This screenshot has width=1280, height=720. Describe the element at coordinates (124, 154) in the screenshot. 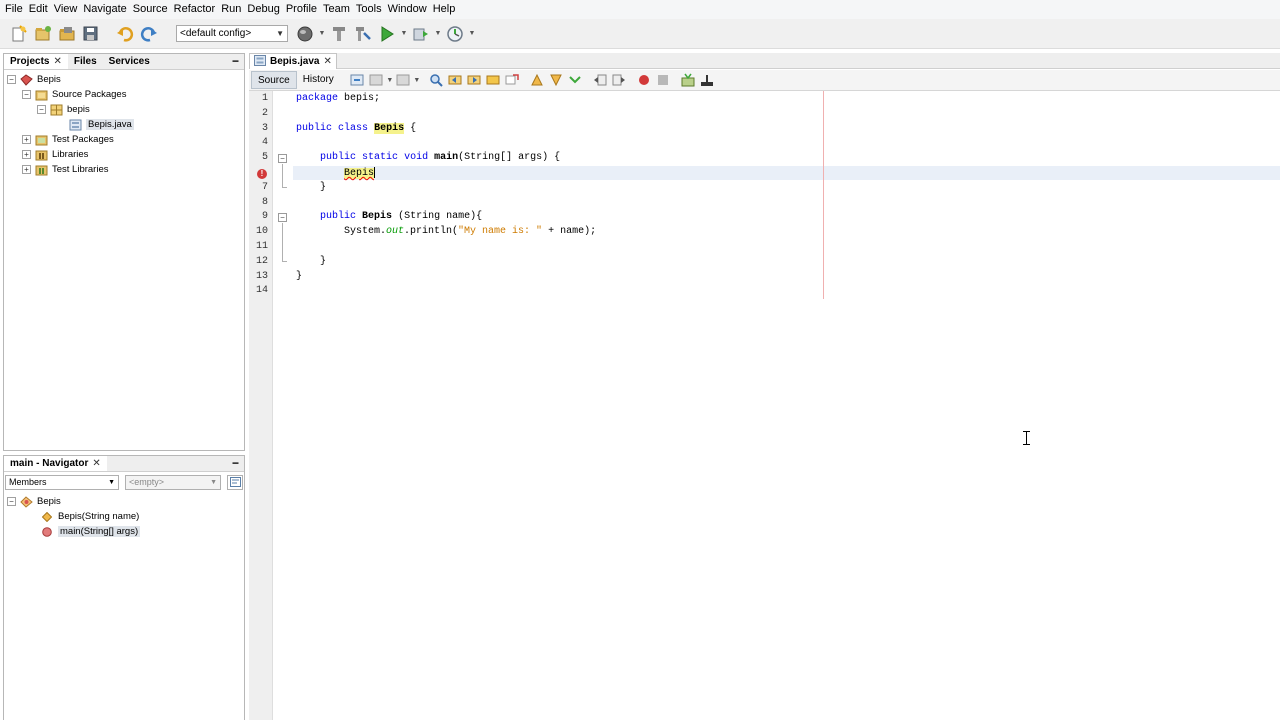

I see `tree-item-libraries: + Libraries` at that location.